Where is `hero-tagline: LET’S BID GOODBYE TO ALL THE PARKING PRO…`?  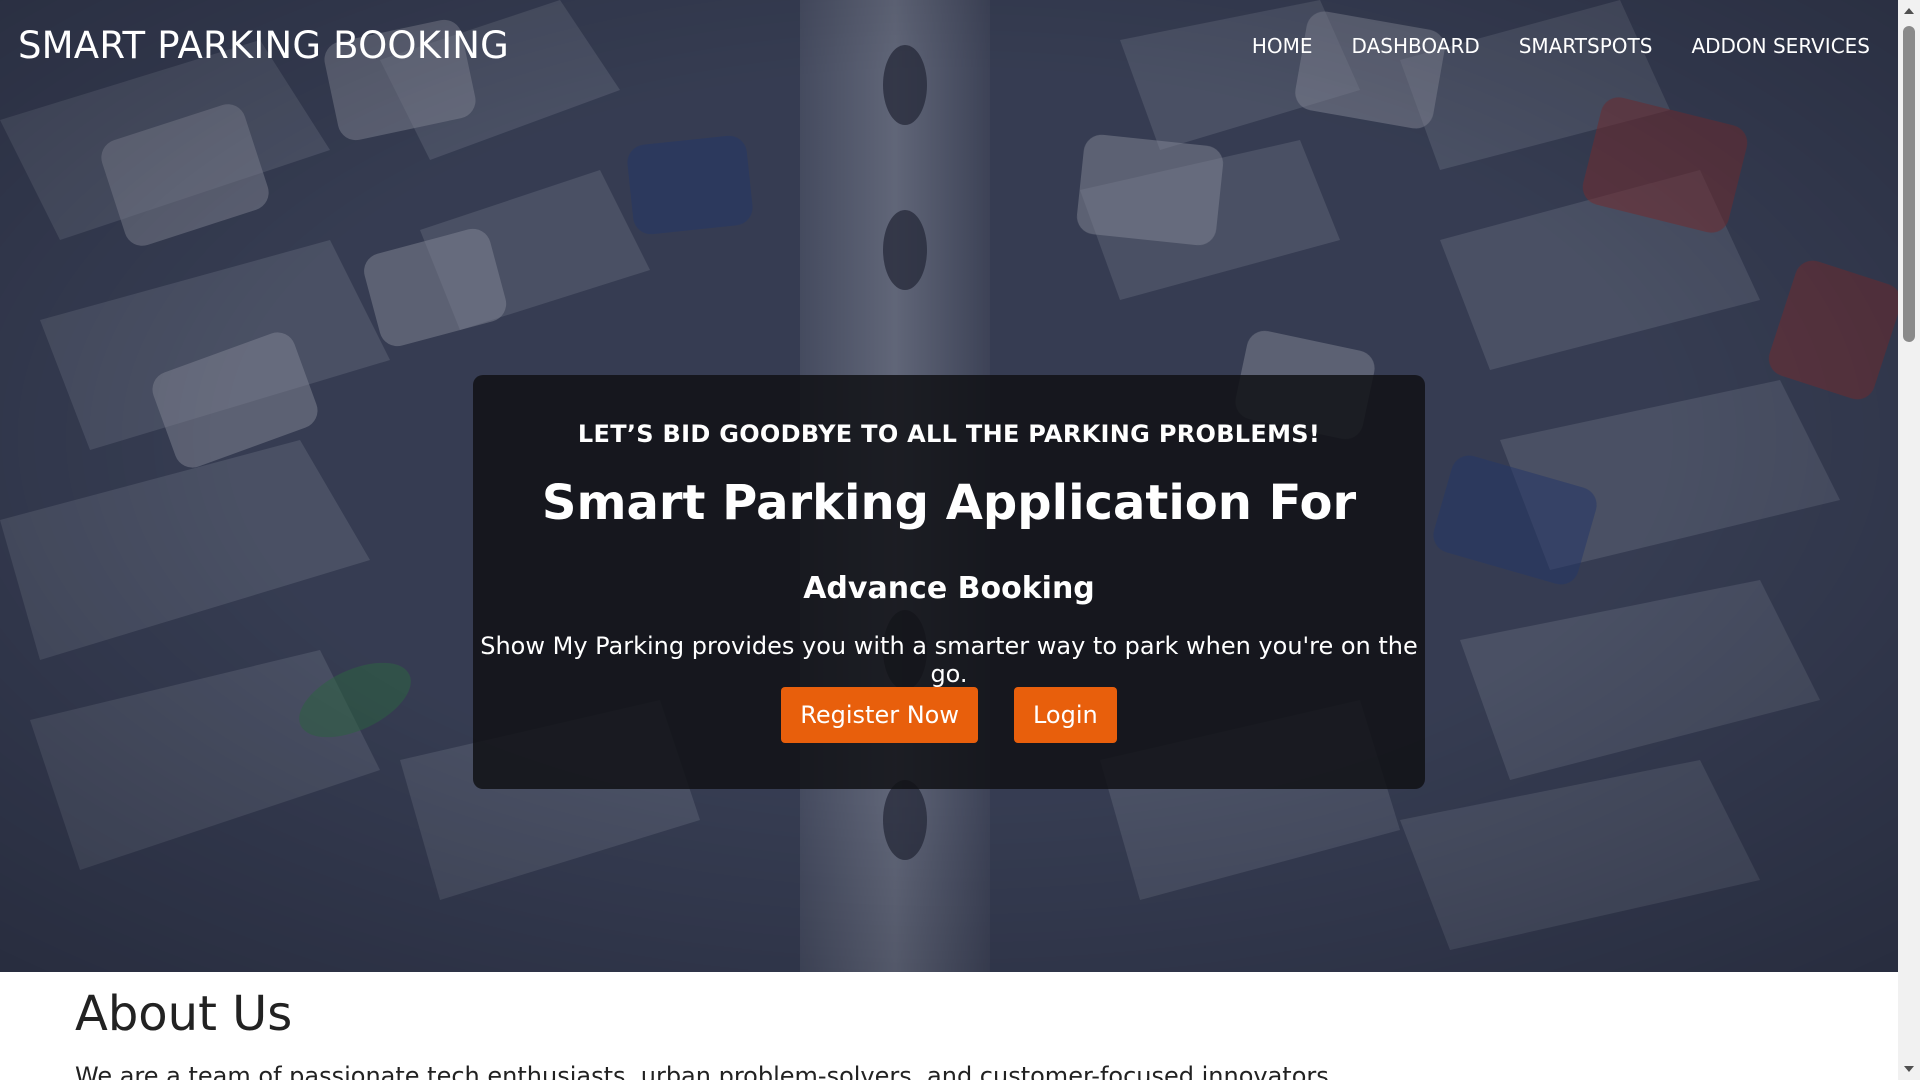 hero-tagline: LET’S BID GOODBYE TO ALL THE PARKING PRO… is located at coordinates (949, 434).